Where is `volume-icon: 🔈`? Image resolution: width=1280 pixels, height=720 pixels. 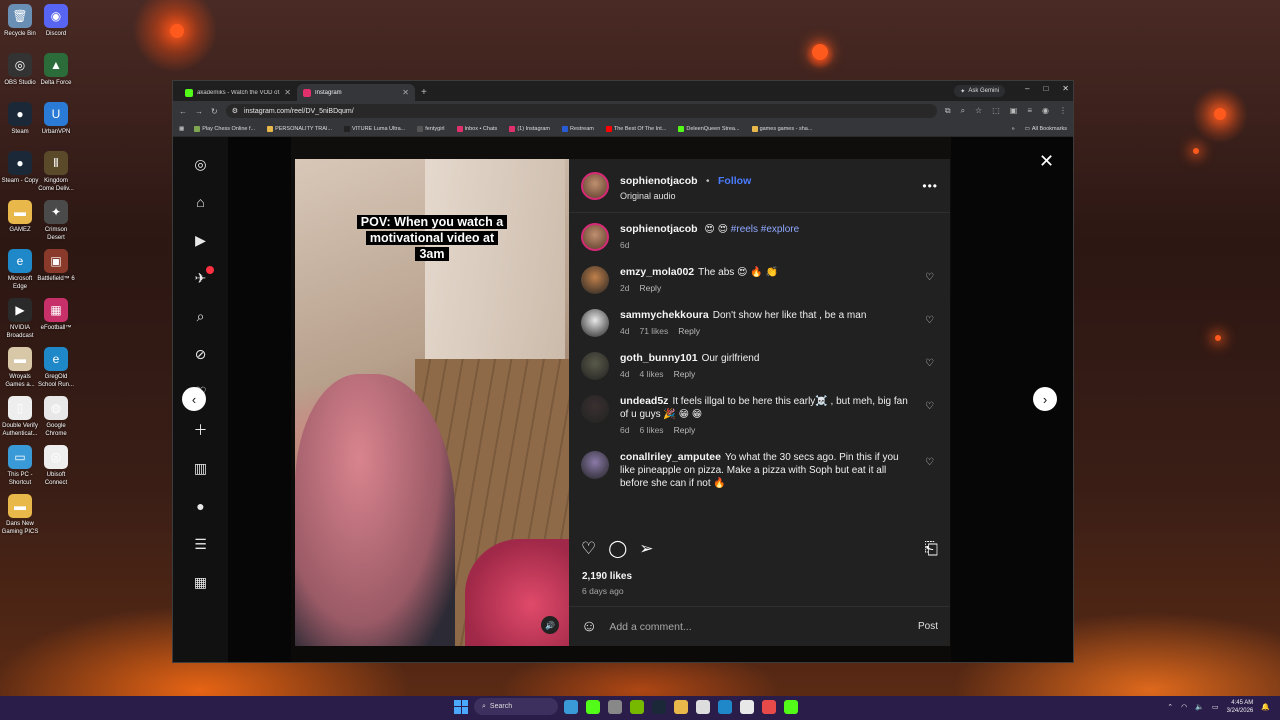
volume-icon: 🔈 is located at coordinates (1199, 707).